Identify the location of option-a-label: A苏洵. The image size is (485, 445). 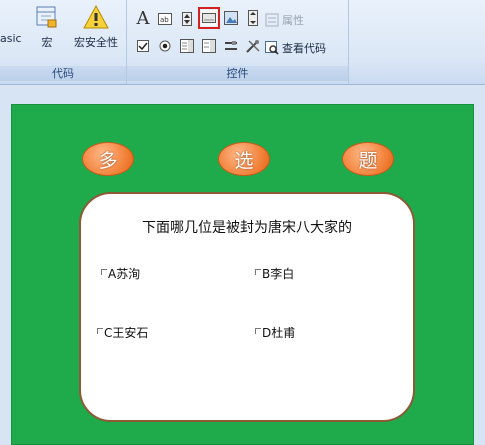
(124, 274).